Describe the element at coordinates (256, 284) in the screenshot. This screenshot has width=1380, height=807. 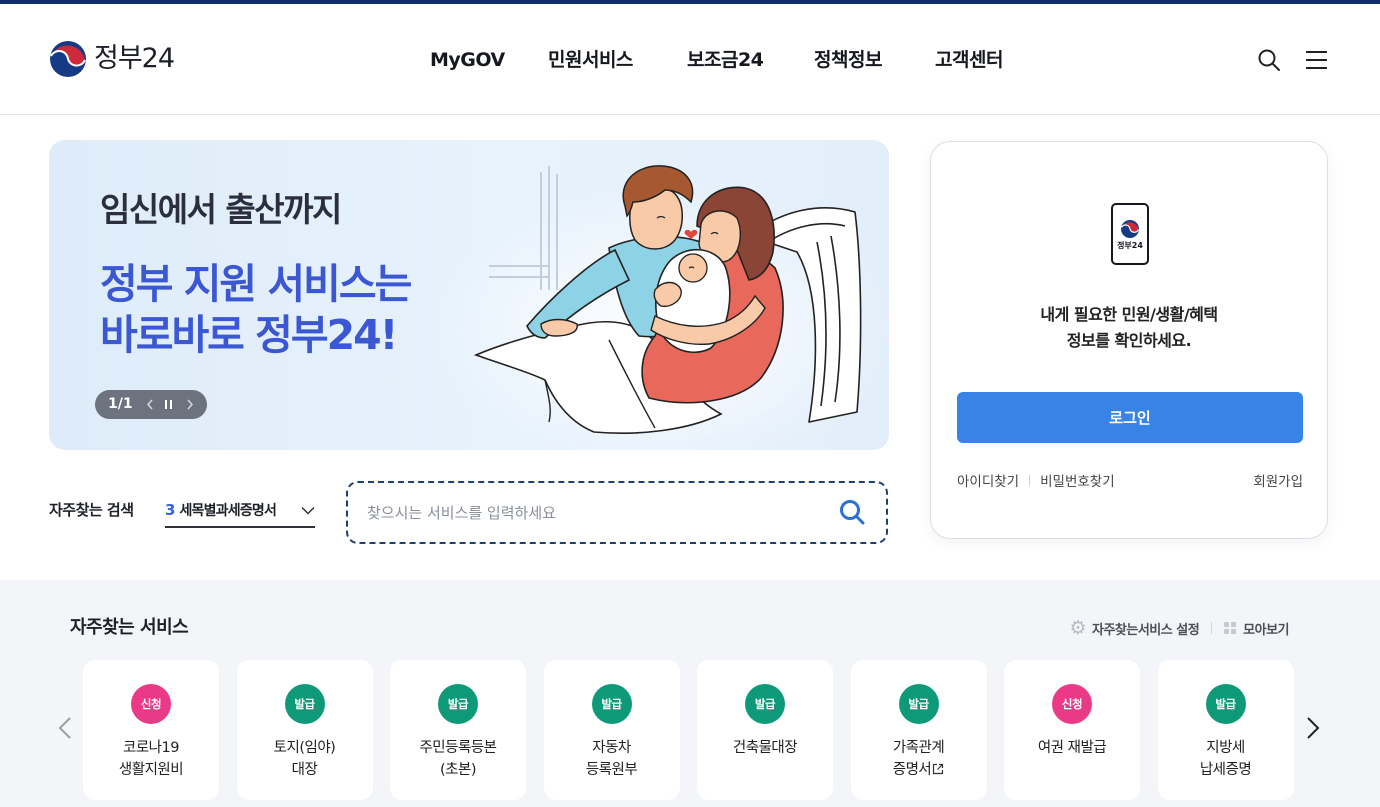
I see `banner-title-line: 정부 지원 서비스는` at that location.